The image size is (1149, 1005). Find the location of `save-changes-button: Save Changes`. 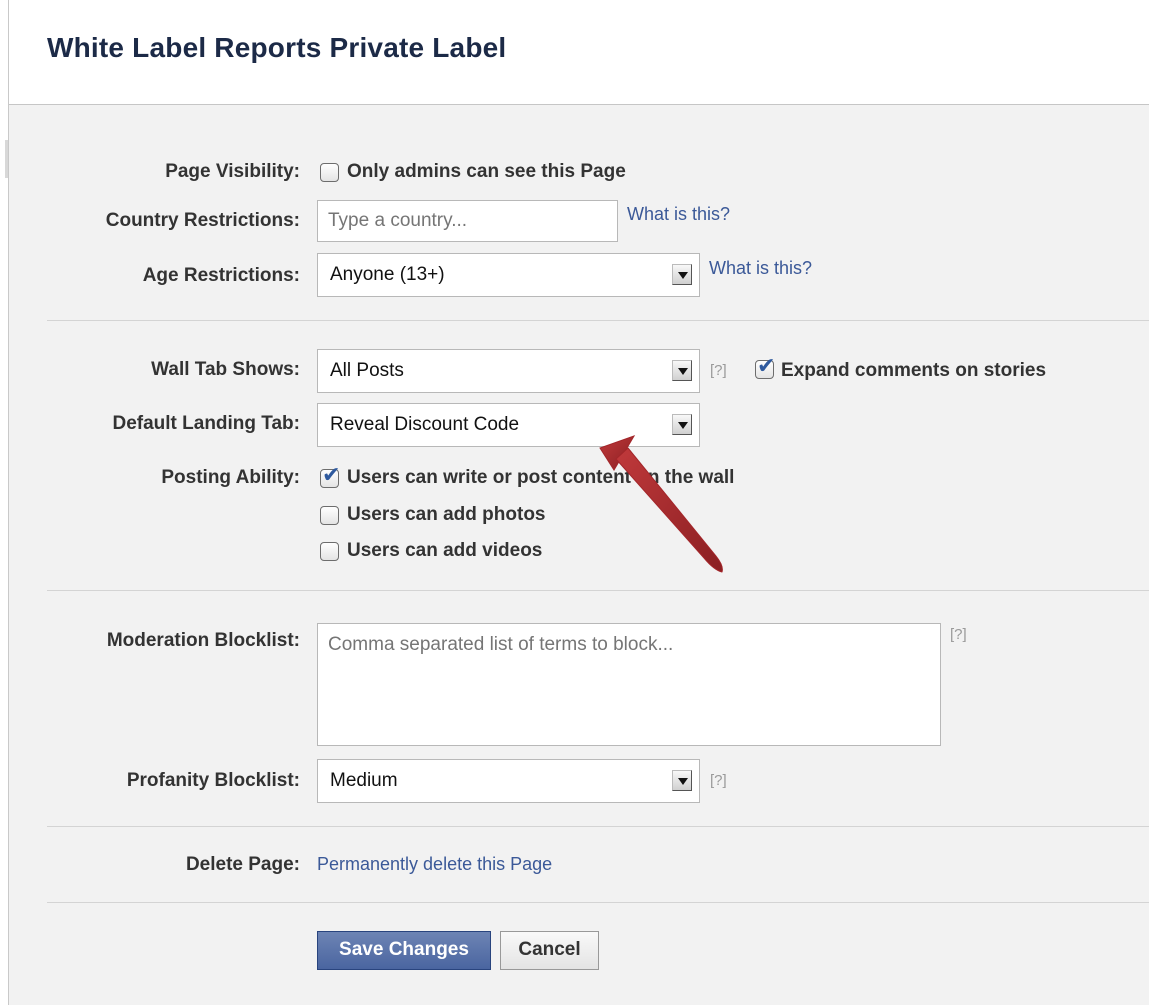

save-changes-button: Save Changes is located at coordinates (404, 950).